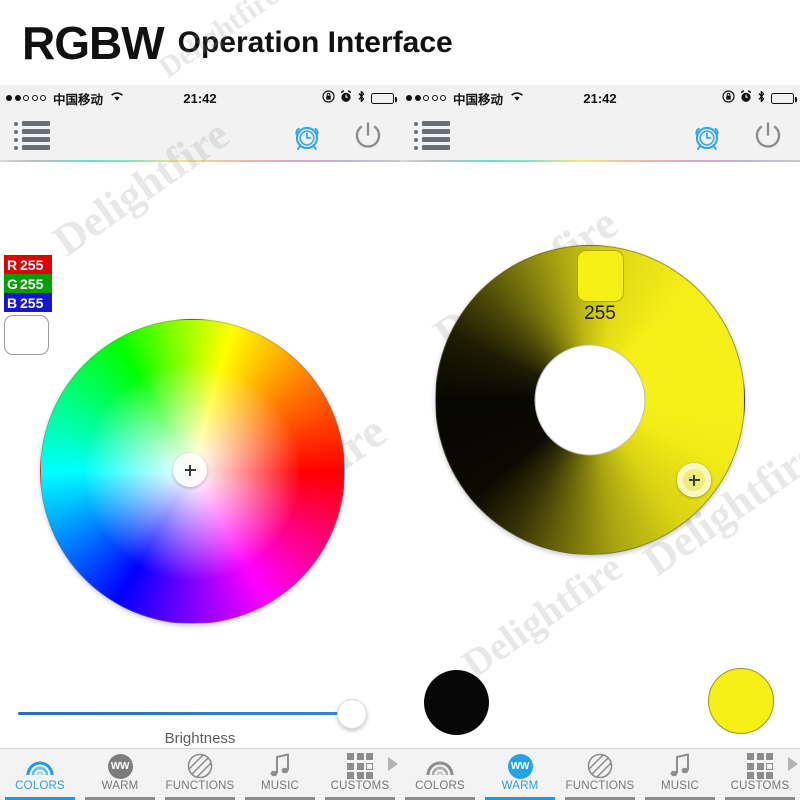 The height and width of the screenshot is (800, 800). I want to click on page-title-banner: RGBW Operation Interface, so click(400, 42).